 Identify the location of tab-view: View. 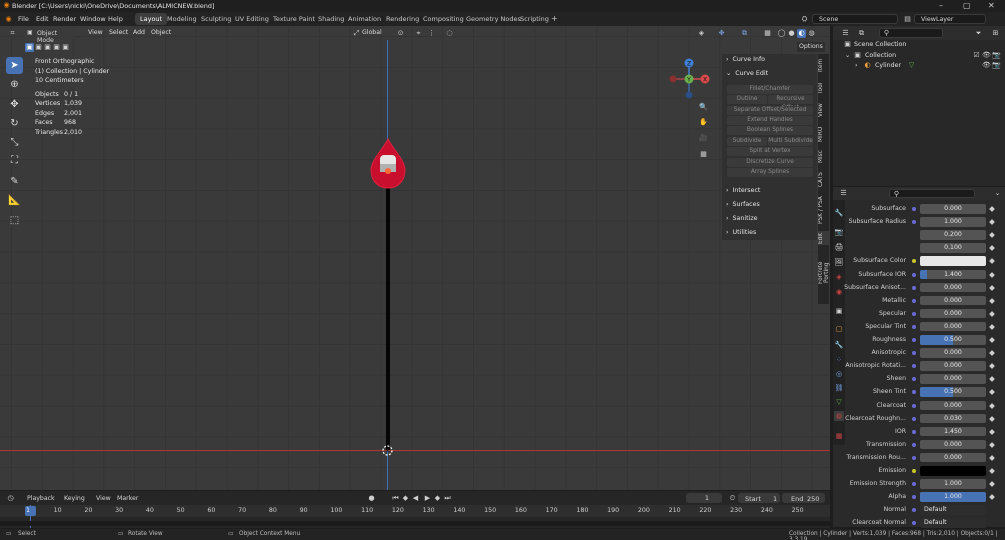
(823, 110).